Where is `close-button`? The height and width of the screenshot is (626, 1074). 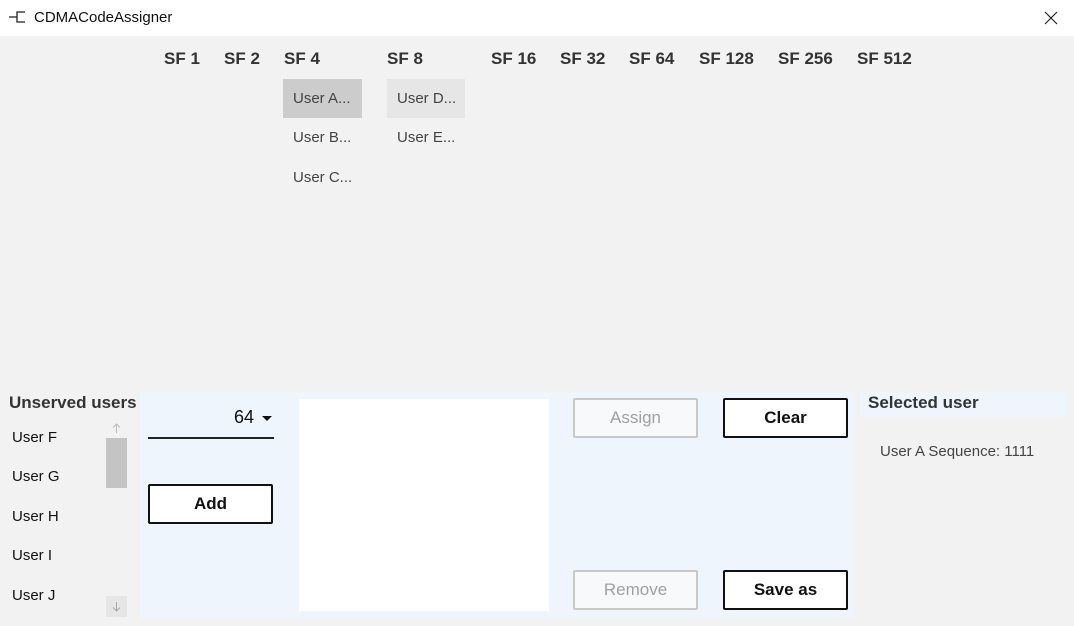 close-button is located at coordinates (1051, 18).